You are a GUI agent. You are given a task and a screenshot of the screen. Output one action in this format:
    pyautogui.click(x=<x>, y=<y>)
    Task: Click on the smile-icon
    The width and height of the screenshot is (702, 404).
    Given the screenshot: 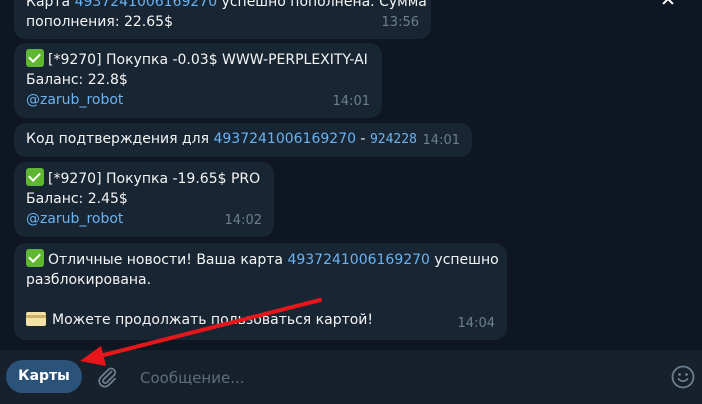 What is the action you would take?
    pyautogui.click(x=683, y=377)
    